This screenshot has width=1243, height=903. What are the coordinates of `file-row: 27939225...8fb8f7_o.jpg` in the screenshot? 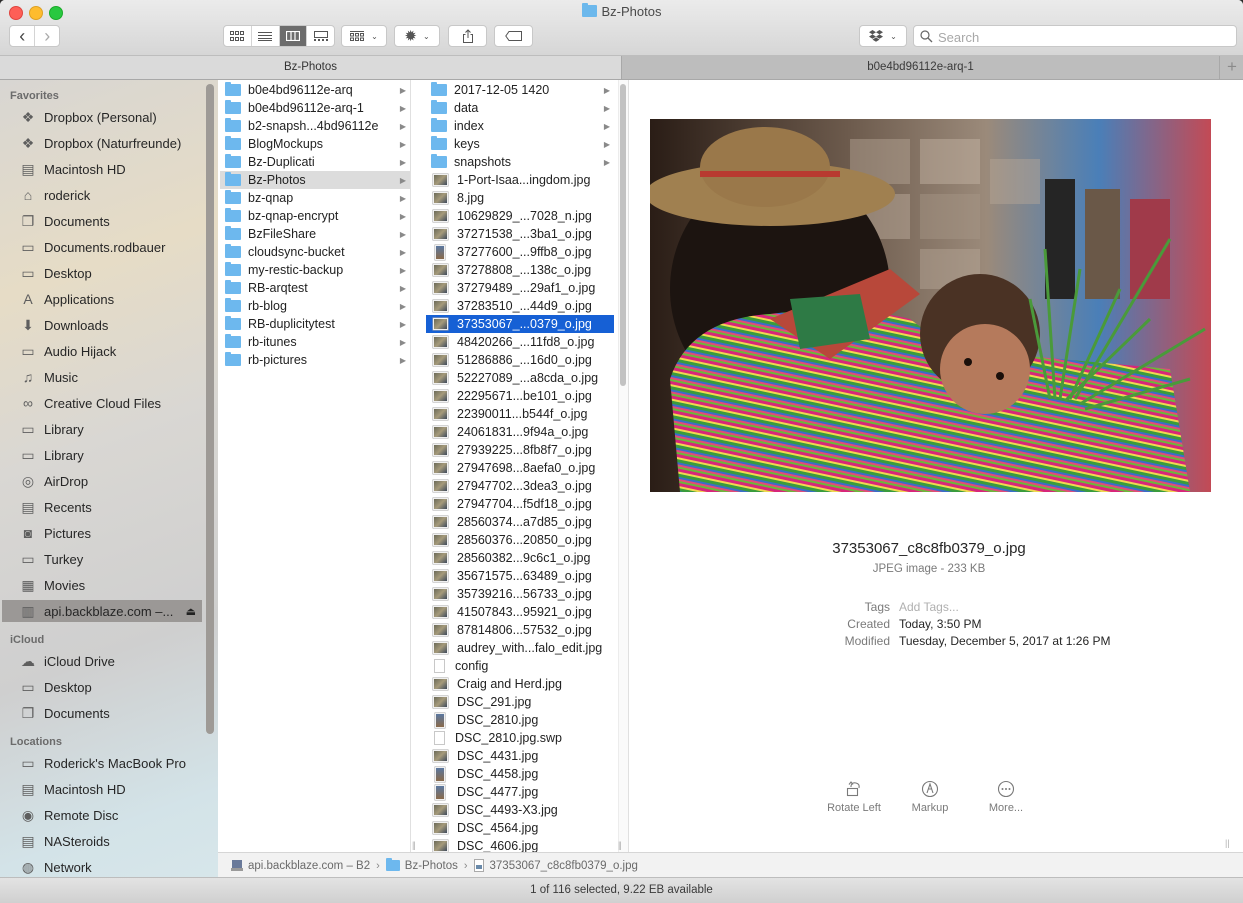 It's located at (520, 450).